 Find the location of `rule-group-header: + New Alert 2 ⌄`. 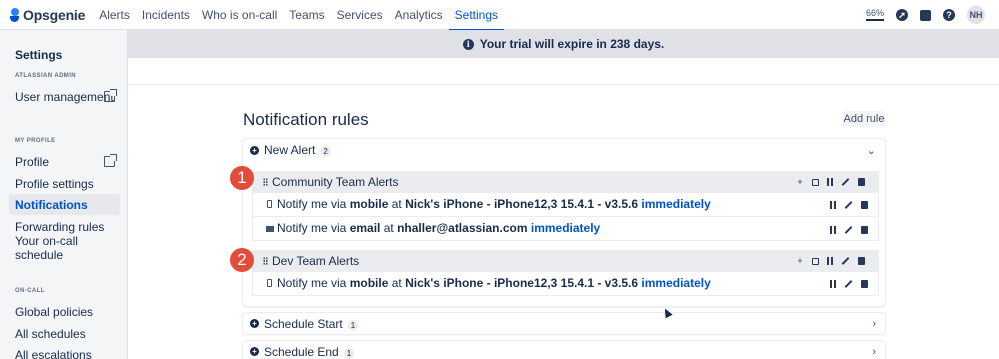

rule-group-header: + New Alert 2 ⌄ is located at coordinates (564, 150).